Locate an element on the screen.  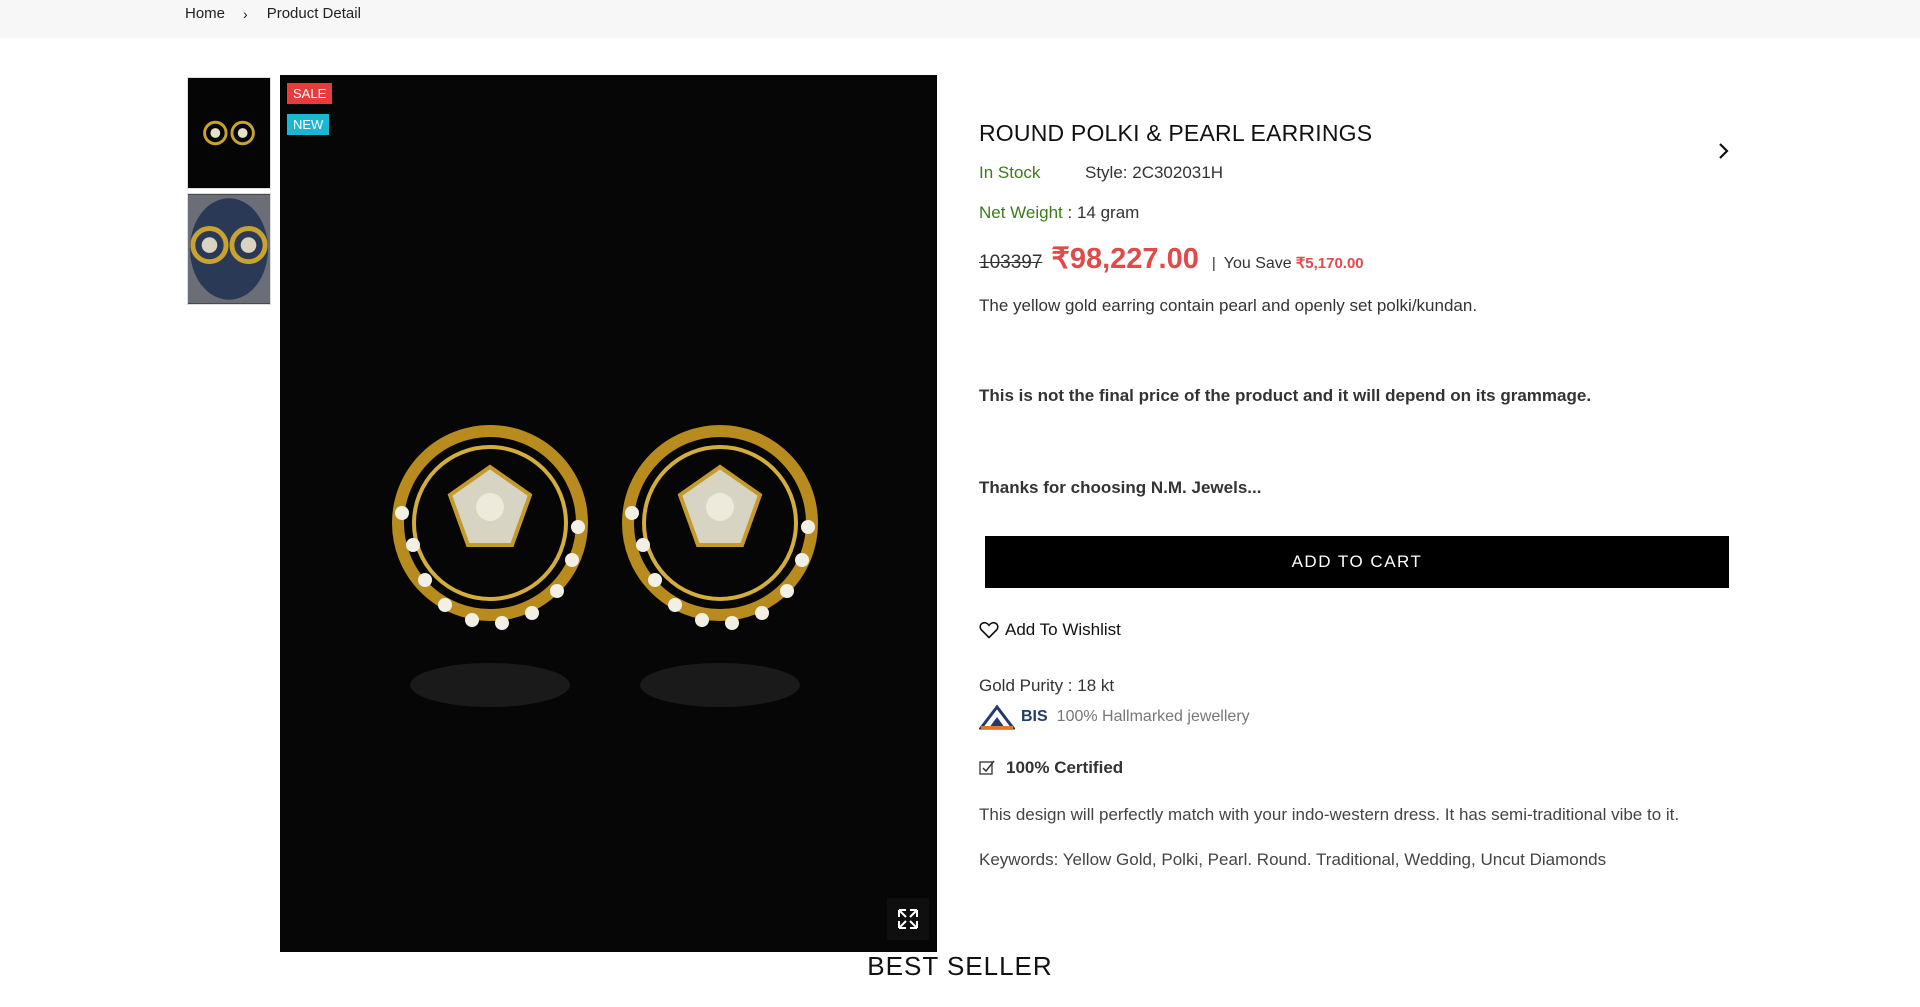
bis-label: BIS is located at coordinates (1034, 716).